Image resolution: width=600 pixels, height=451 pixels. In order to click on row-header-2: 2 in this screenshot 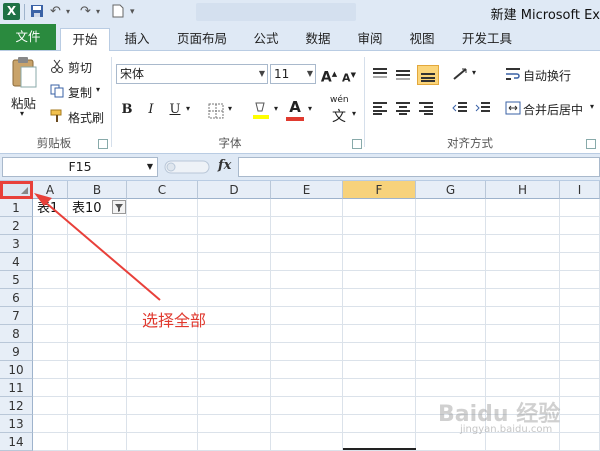, I will do `click(16, 226)`.